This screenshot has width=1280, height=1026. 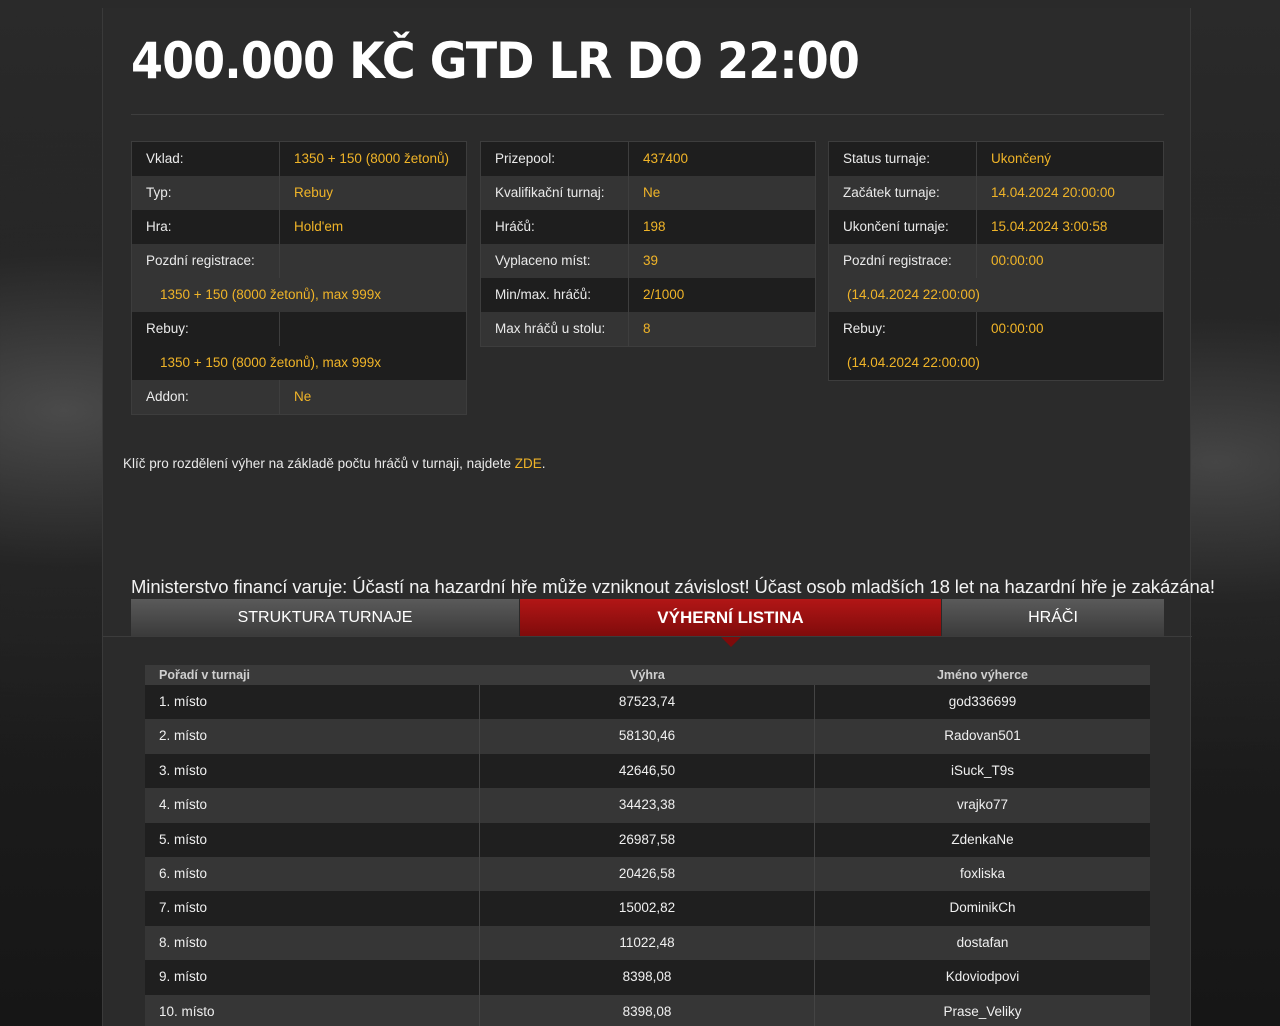 What do you see at coordinates (647, 114) in the screenshot?
I see `title-divider` at bounding box center [647, 114].